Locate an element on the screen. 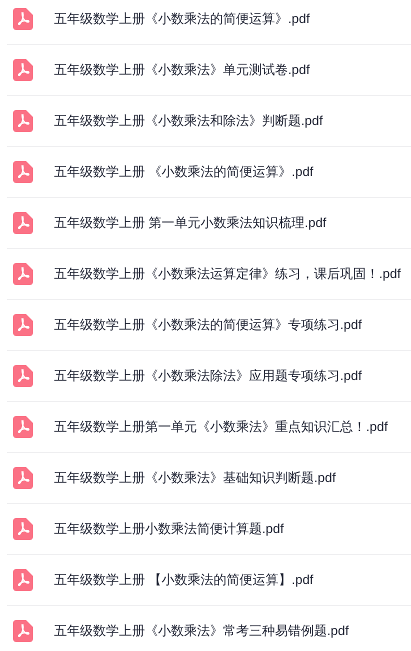  file-name: 五年级数学上册《小数乘法的简便运算》专项练习.pdf is located at coordinates (208, 325).